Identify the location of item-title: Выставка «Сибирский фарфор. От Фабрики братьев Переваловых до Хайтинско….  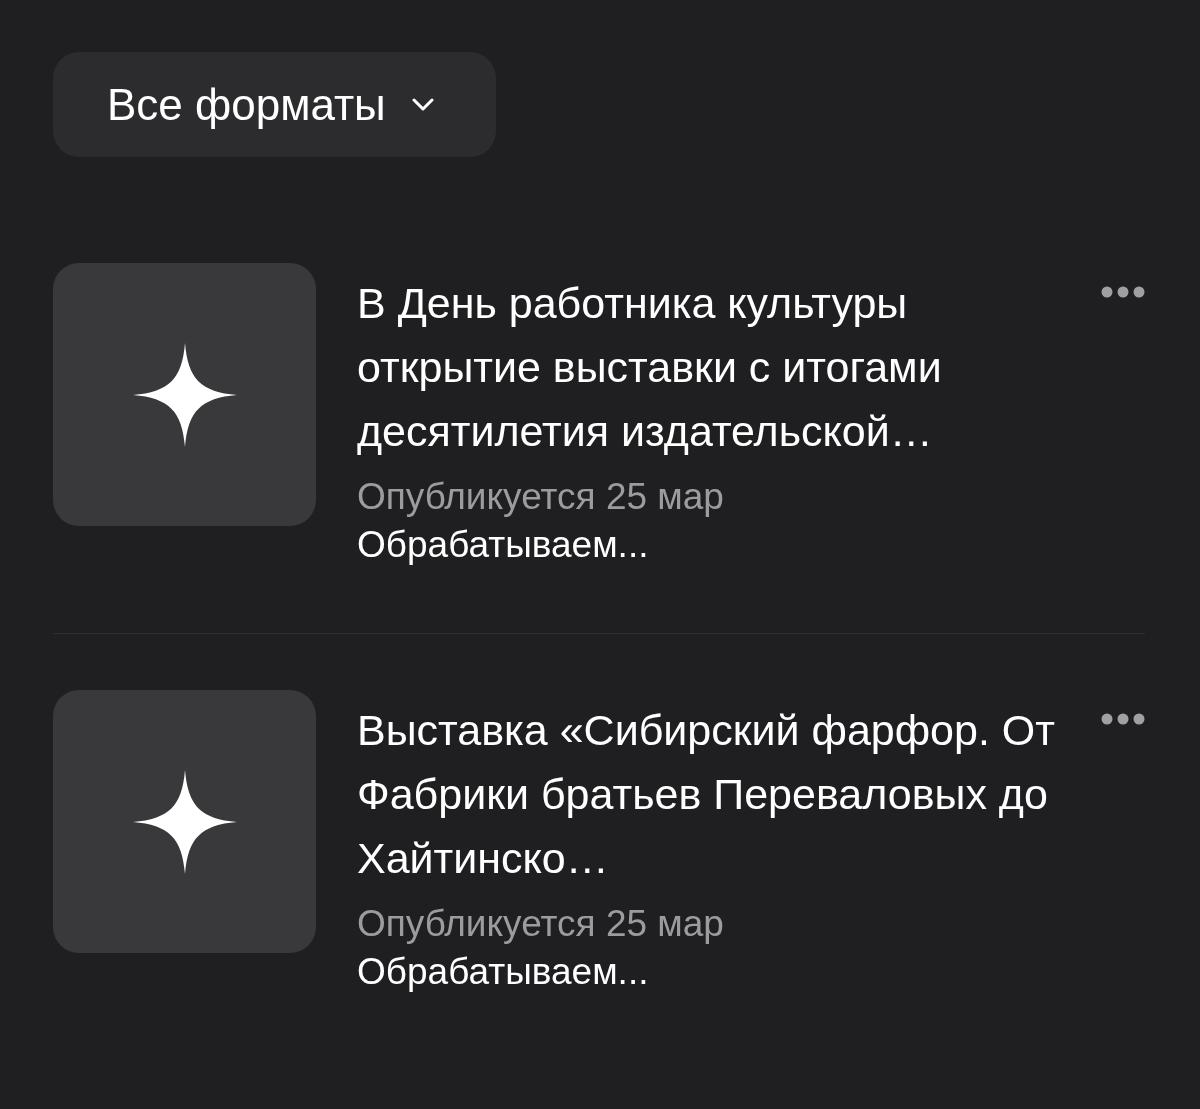
(727, 794).